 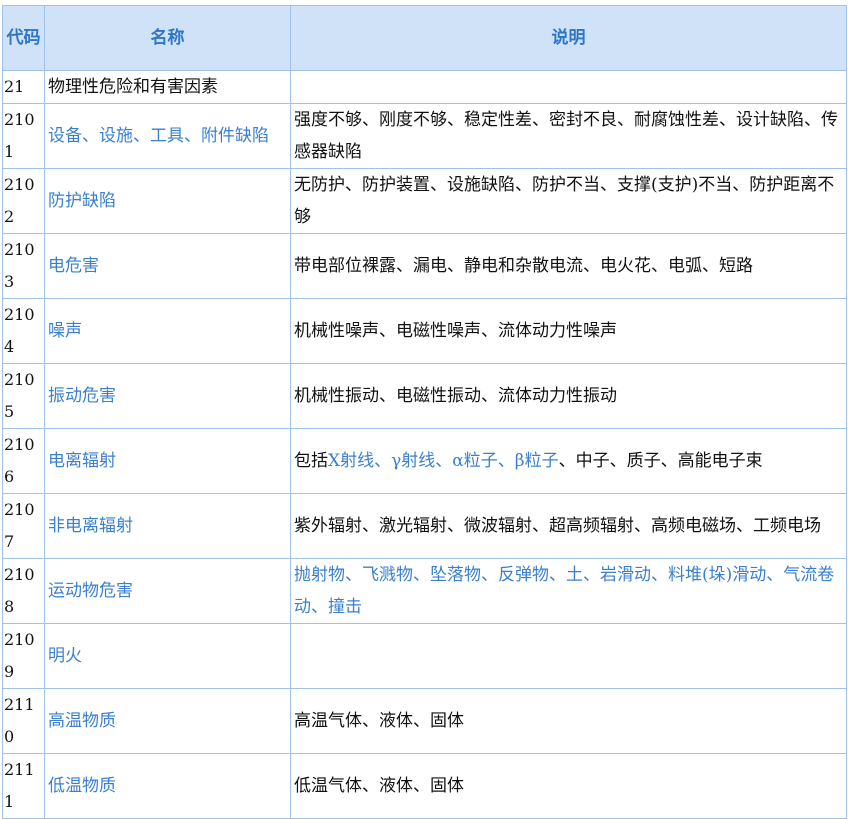 What do you see at coordinates (23, 396) in the screenshot?
I see `row-code: 2105` at bounding box center [23, 396].